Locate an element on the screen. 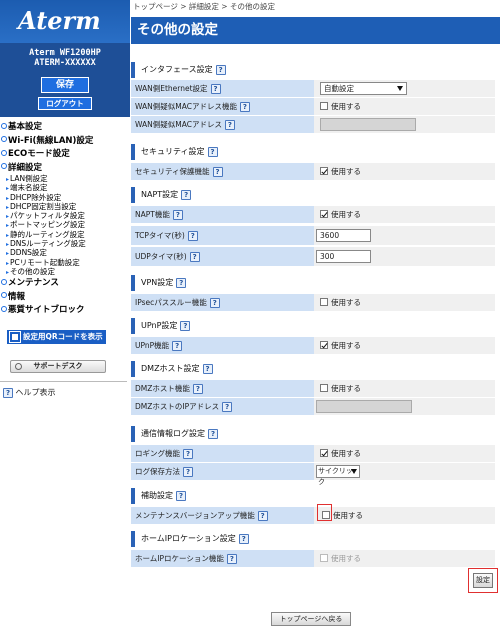  upnp-checkbox is located at coordinates (324, 345).